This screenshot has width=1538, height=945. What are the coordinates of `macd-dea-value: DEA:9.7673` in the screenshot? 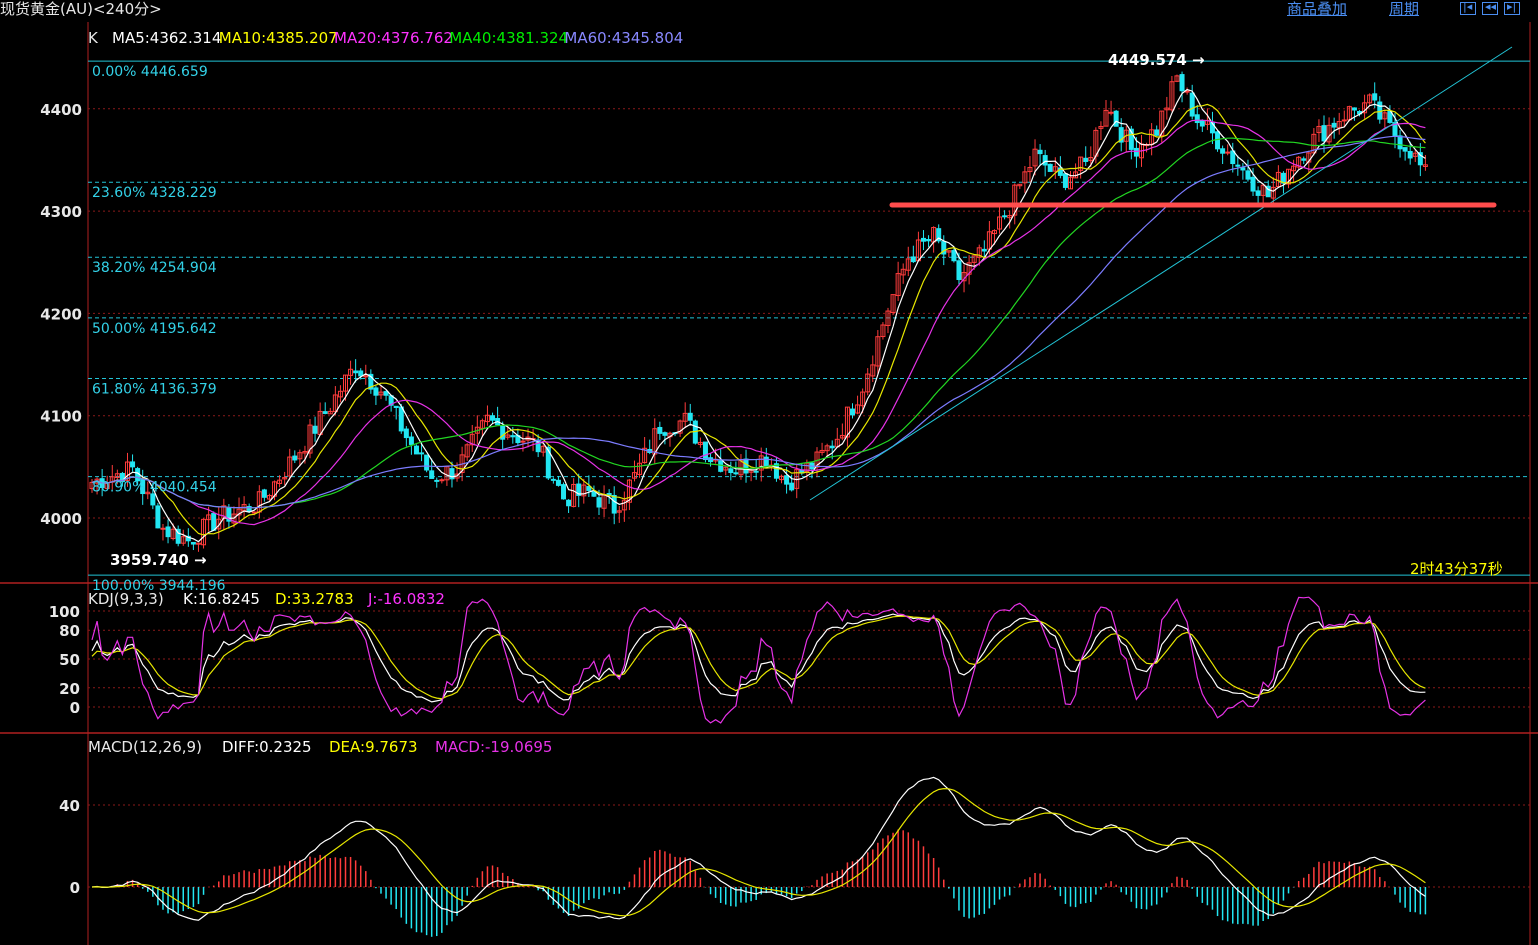 It's located at (373, 747).